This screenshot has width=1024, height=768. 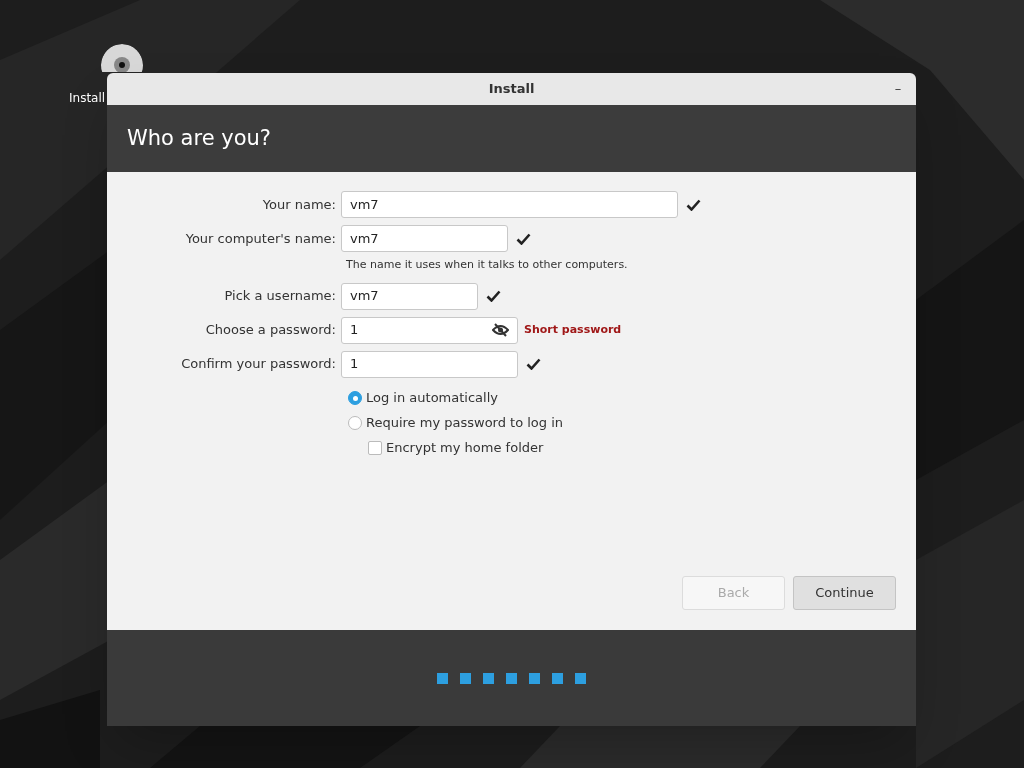 I want to click on option-label: Log in automatically, so click(x=432, y=398).